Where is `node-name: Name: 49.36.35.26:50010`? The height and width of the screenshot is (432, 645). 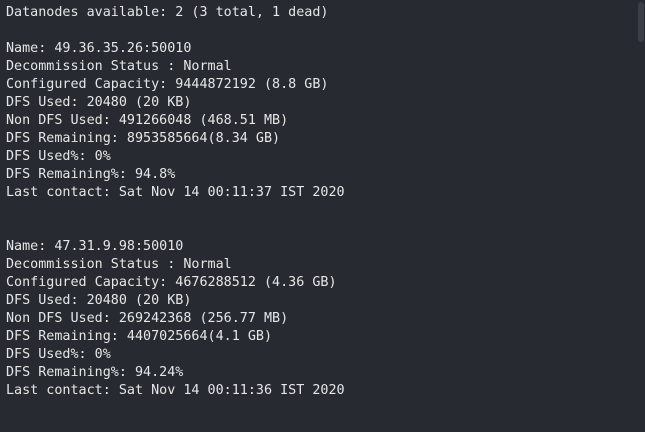 node-name: Name: 49.36.35.26:50010 is located at coordinates (99, 48).